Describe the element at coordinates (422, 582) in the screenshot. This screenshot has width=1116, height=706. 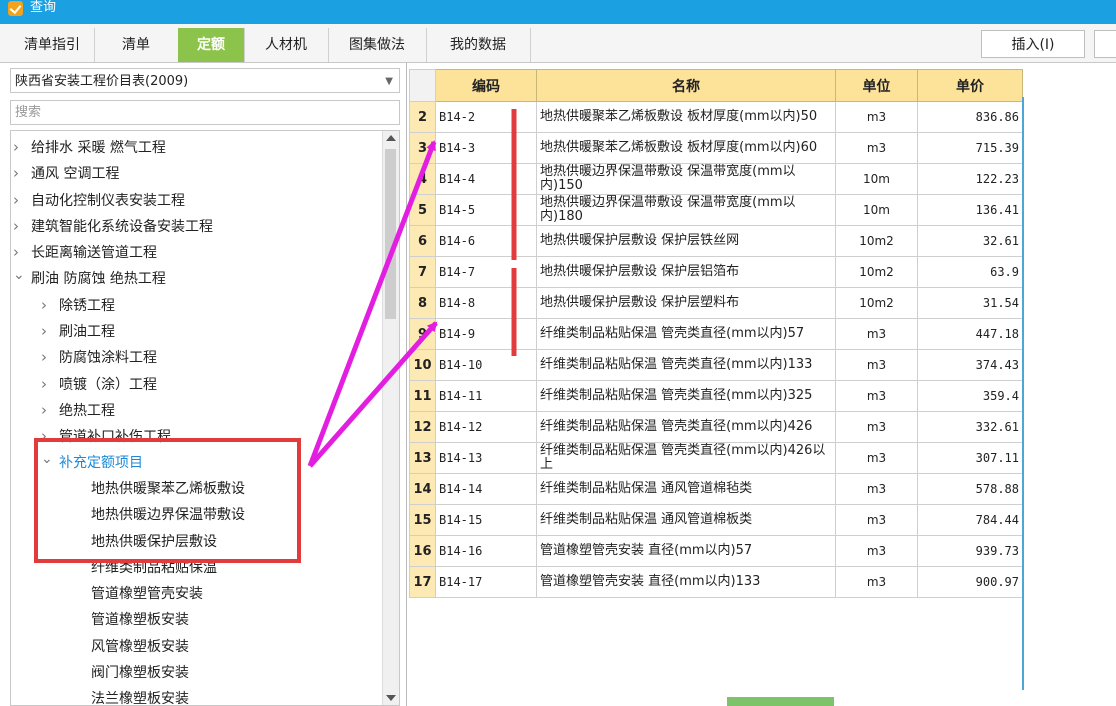
I see `row-number: 17` at that location.